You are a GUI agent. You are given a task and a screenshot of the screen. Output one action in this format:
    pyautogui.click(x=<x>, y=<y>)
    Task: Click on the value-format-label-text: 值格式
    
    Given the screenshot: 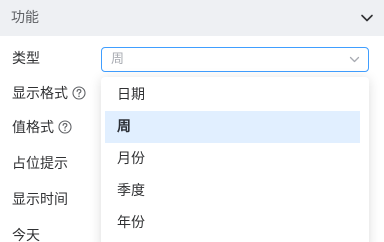 What is the action you would take?
    pyautogui.click(x=33, y=128)
    